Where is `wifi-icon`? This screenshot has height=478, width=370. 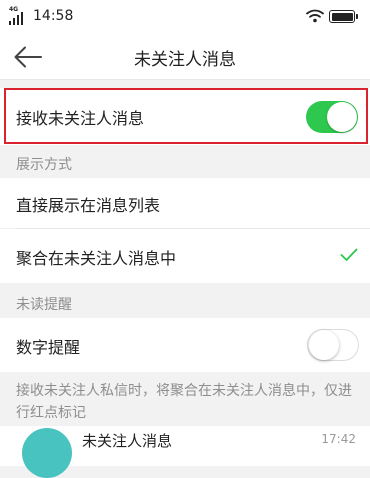 wifi-icon is located at coordinates (315, 16).